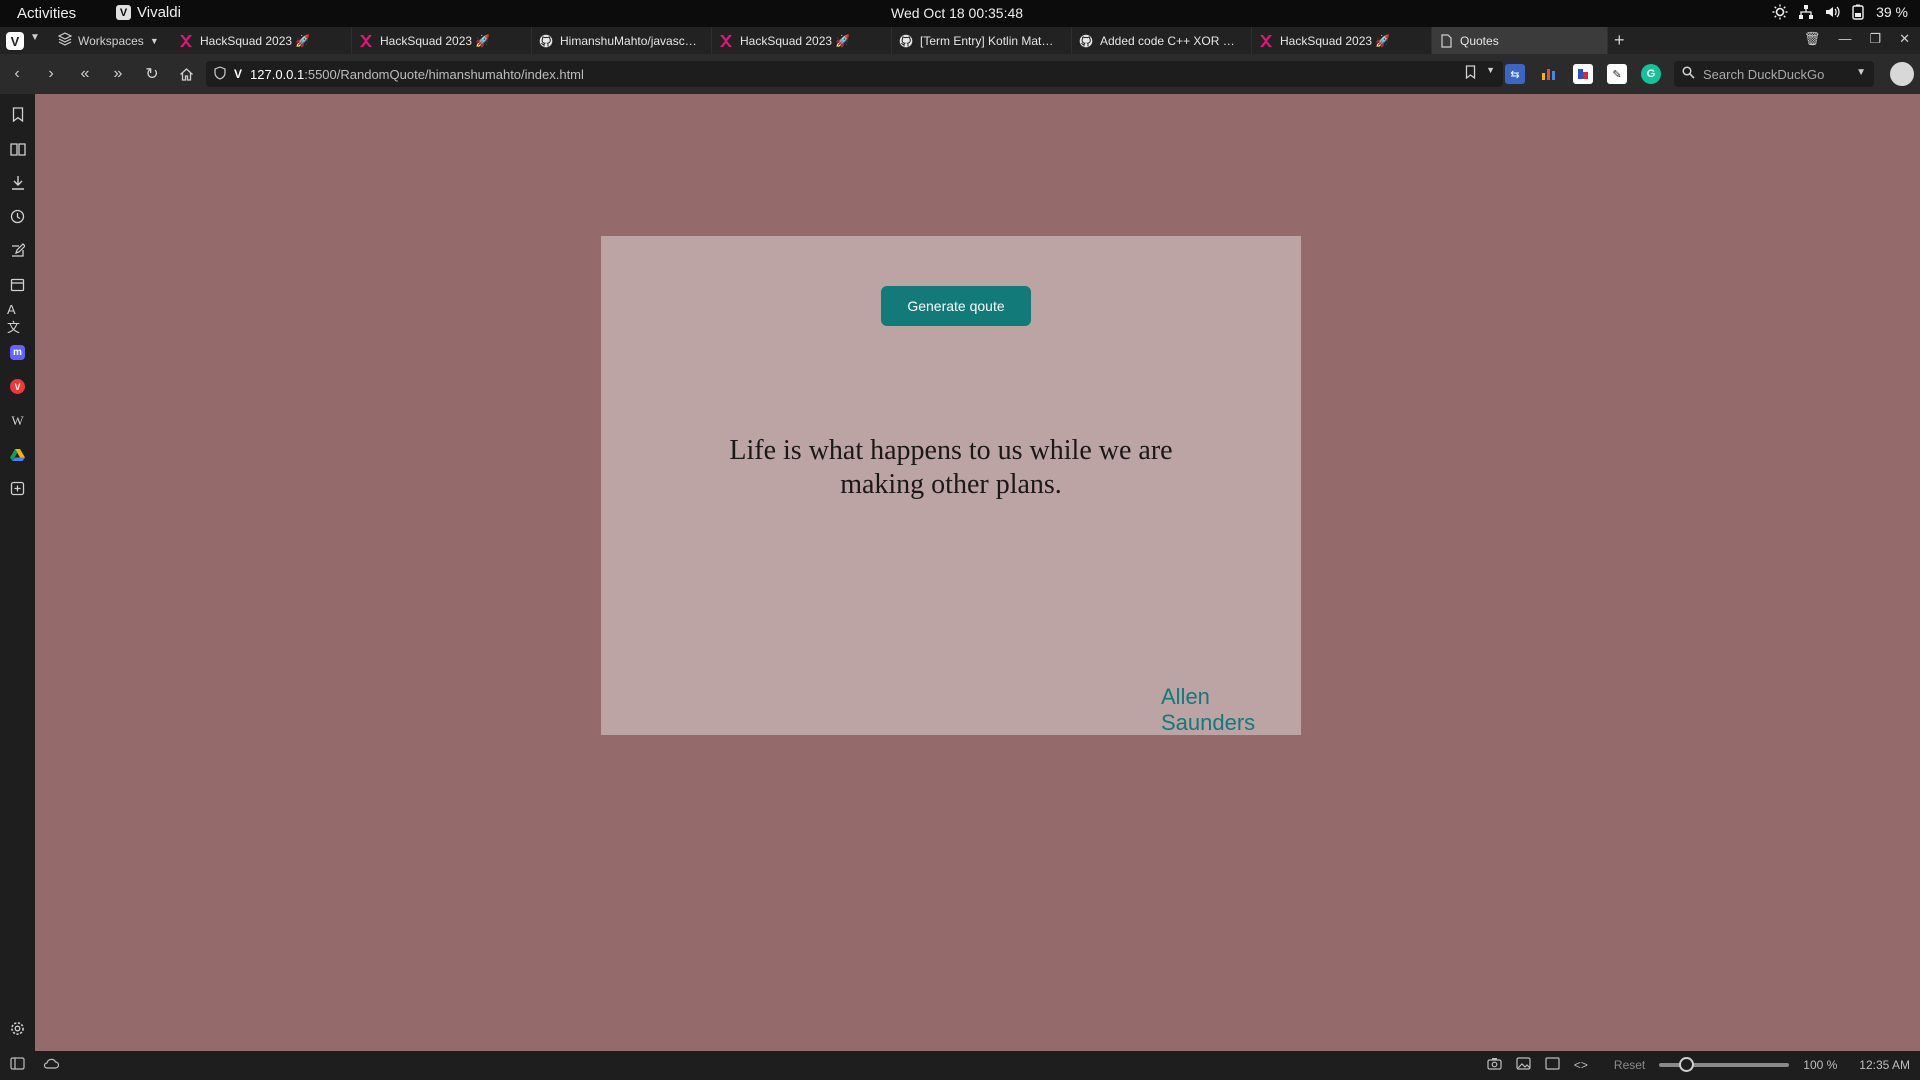 Image resolution: width=1920 pixels, height=1080 pixels. What do you see at coordinates (15, 41) in the screenshot?
I see `vivaldi-menu-icon: V` at bounding box center [15, 41].